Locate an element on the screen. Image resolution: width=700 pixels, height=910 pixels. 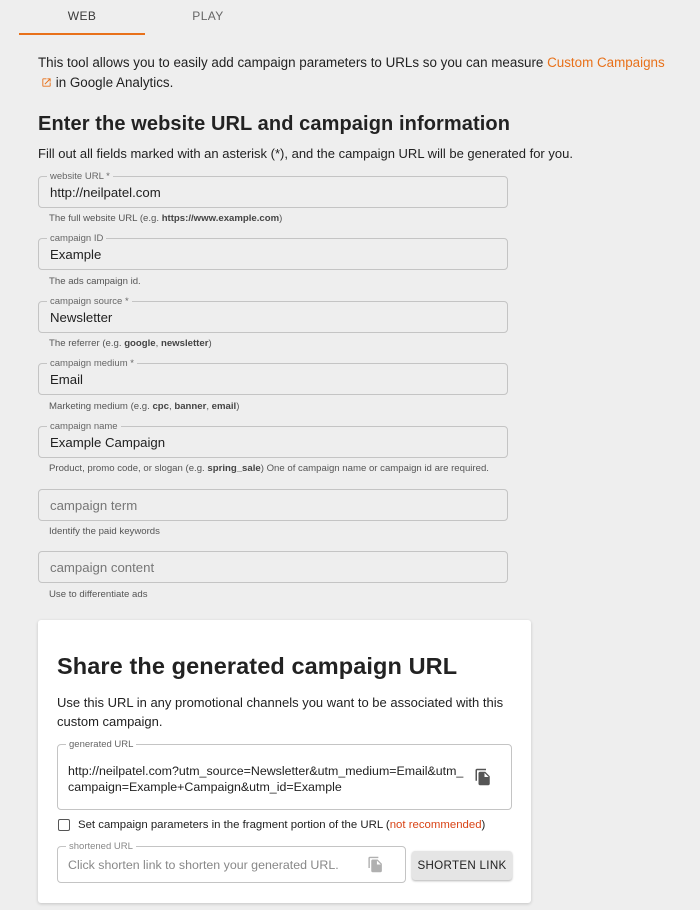
campaign-medium-field: campaign medium * Email is located at coordinates (273, 376).